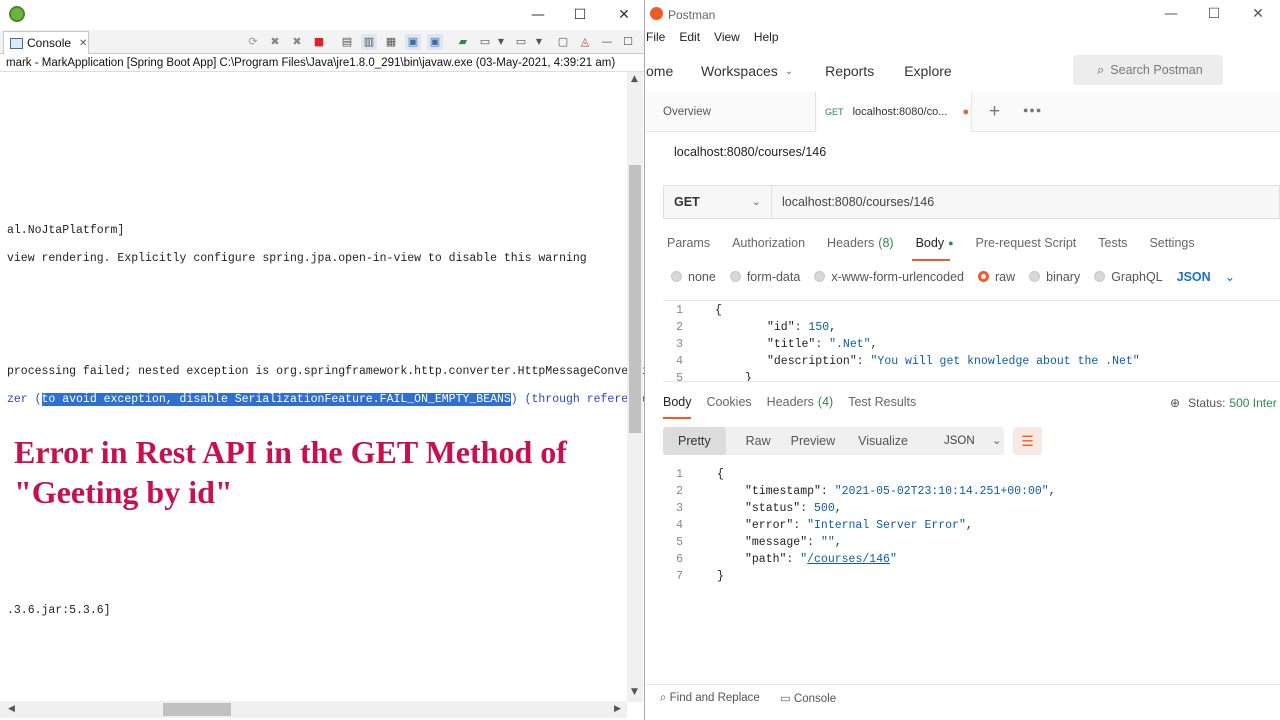 The height and width of the screenshot is (720, 1280). Describe the element at coordinates (628, 42) in the screenshot. I see `view-maximize-icon: ☐` at that location.